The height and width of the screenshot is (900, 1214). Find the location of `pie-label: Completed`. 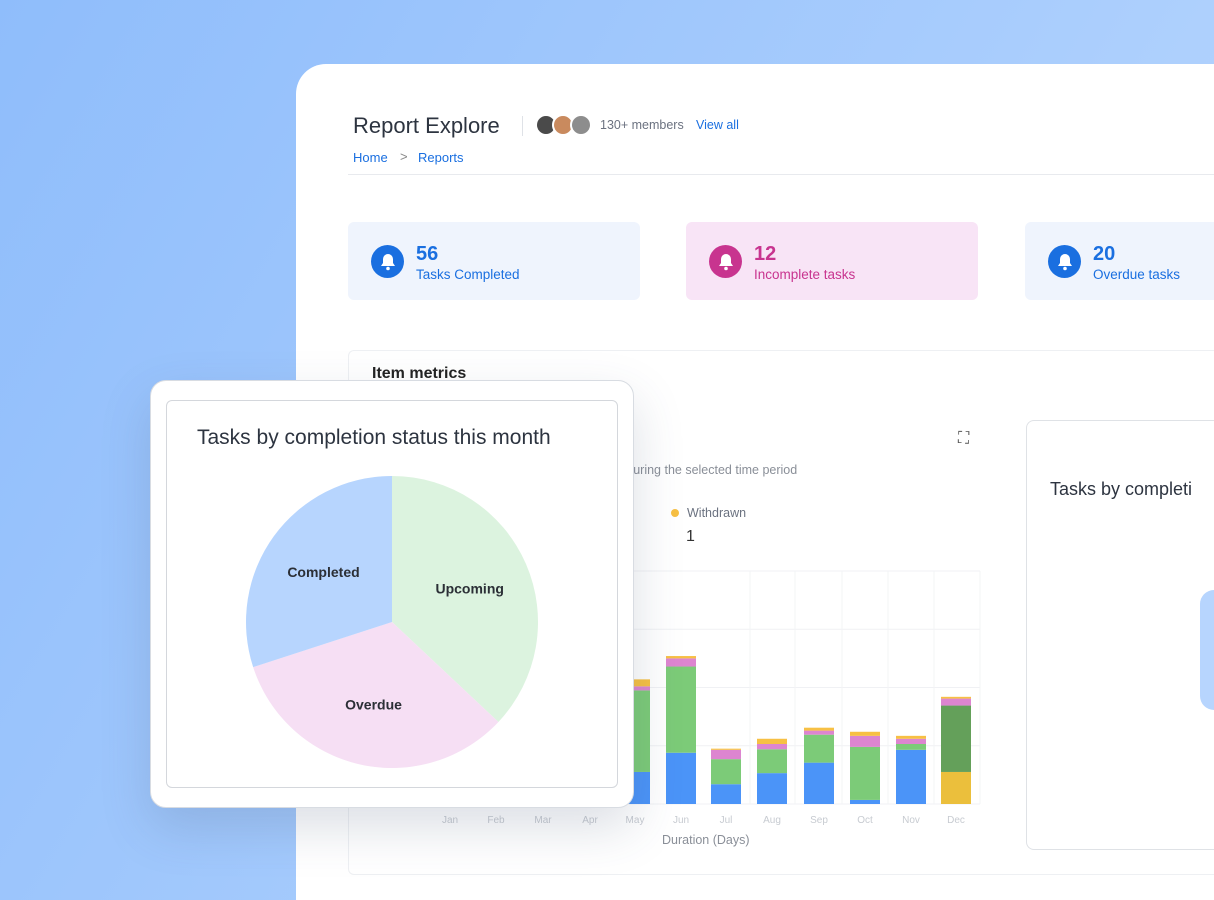

pie-label: Completed is located at coordinates (323, 572).